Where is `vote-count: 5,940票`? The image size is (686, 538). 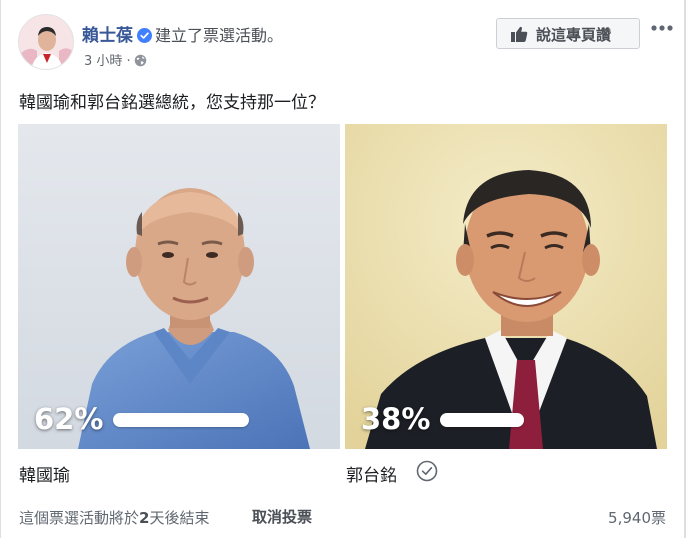
vote-count: 5,940票 is located at coordinates (637, 517).